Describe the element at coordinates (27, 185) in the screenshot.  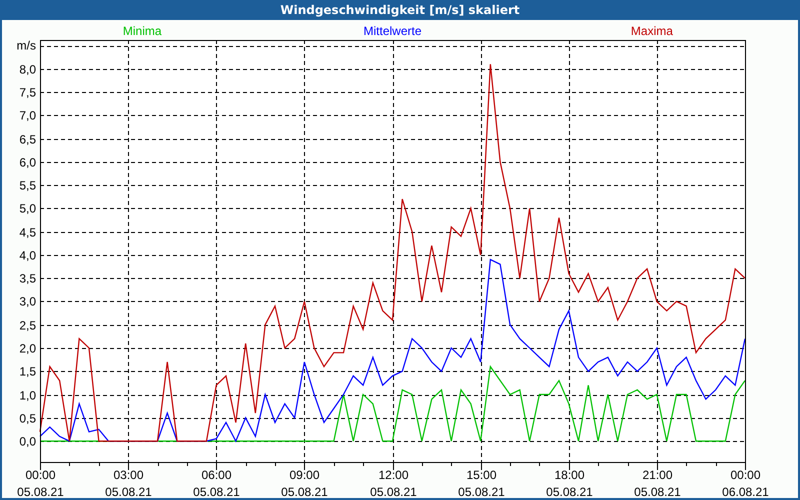
I see `axis-tick-label: 5,5` at that location.